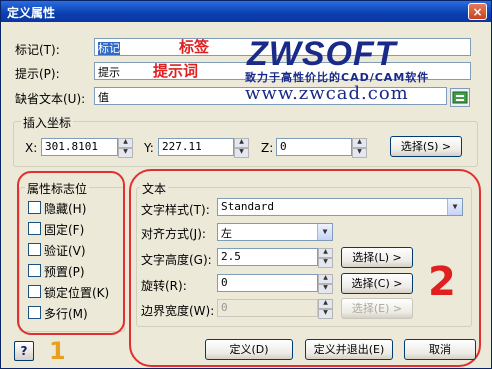  What do you see at coordinates (477, 11) in the screenshot?
I see `close-button: ×` at bounding box center [477, 11].